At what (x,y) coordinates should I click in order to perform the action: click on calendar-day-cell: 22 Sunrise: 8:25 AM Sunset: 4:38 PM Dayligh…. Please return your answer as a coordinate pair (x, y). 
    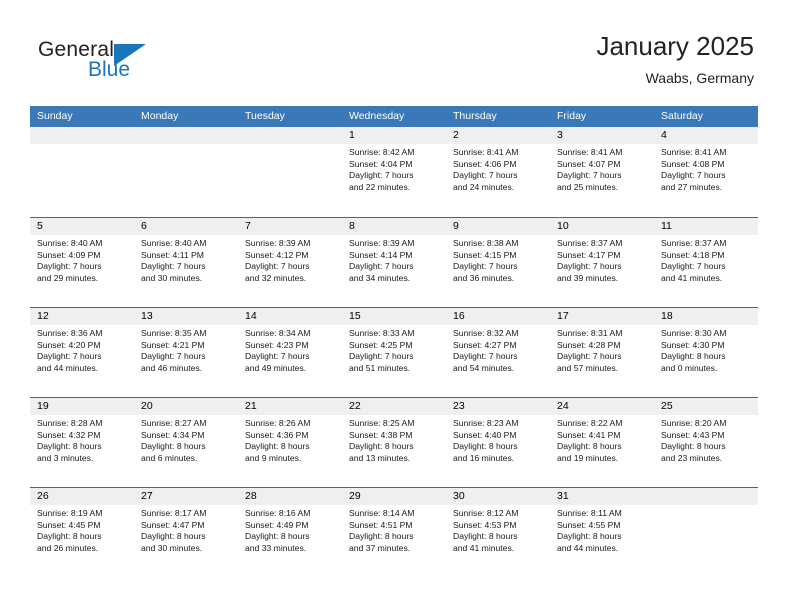
    Looking at the image, I should click on (394, 442).